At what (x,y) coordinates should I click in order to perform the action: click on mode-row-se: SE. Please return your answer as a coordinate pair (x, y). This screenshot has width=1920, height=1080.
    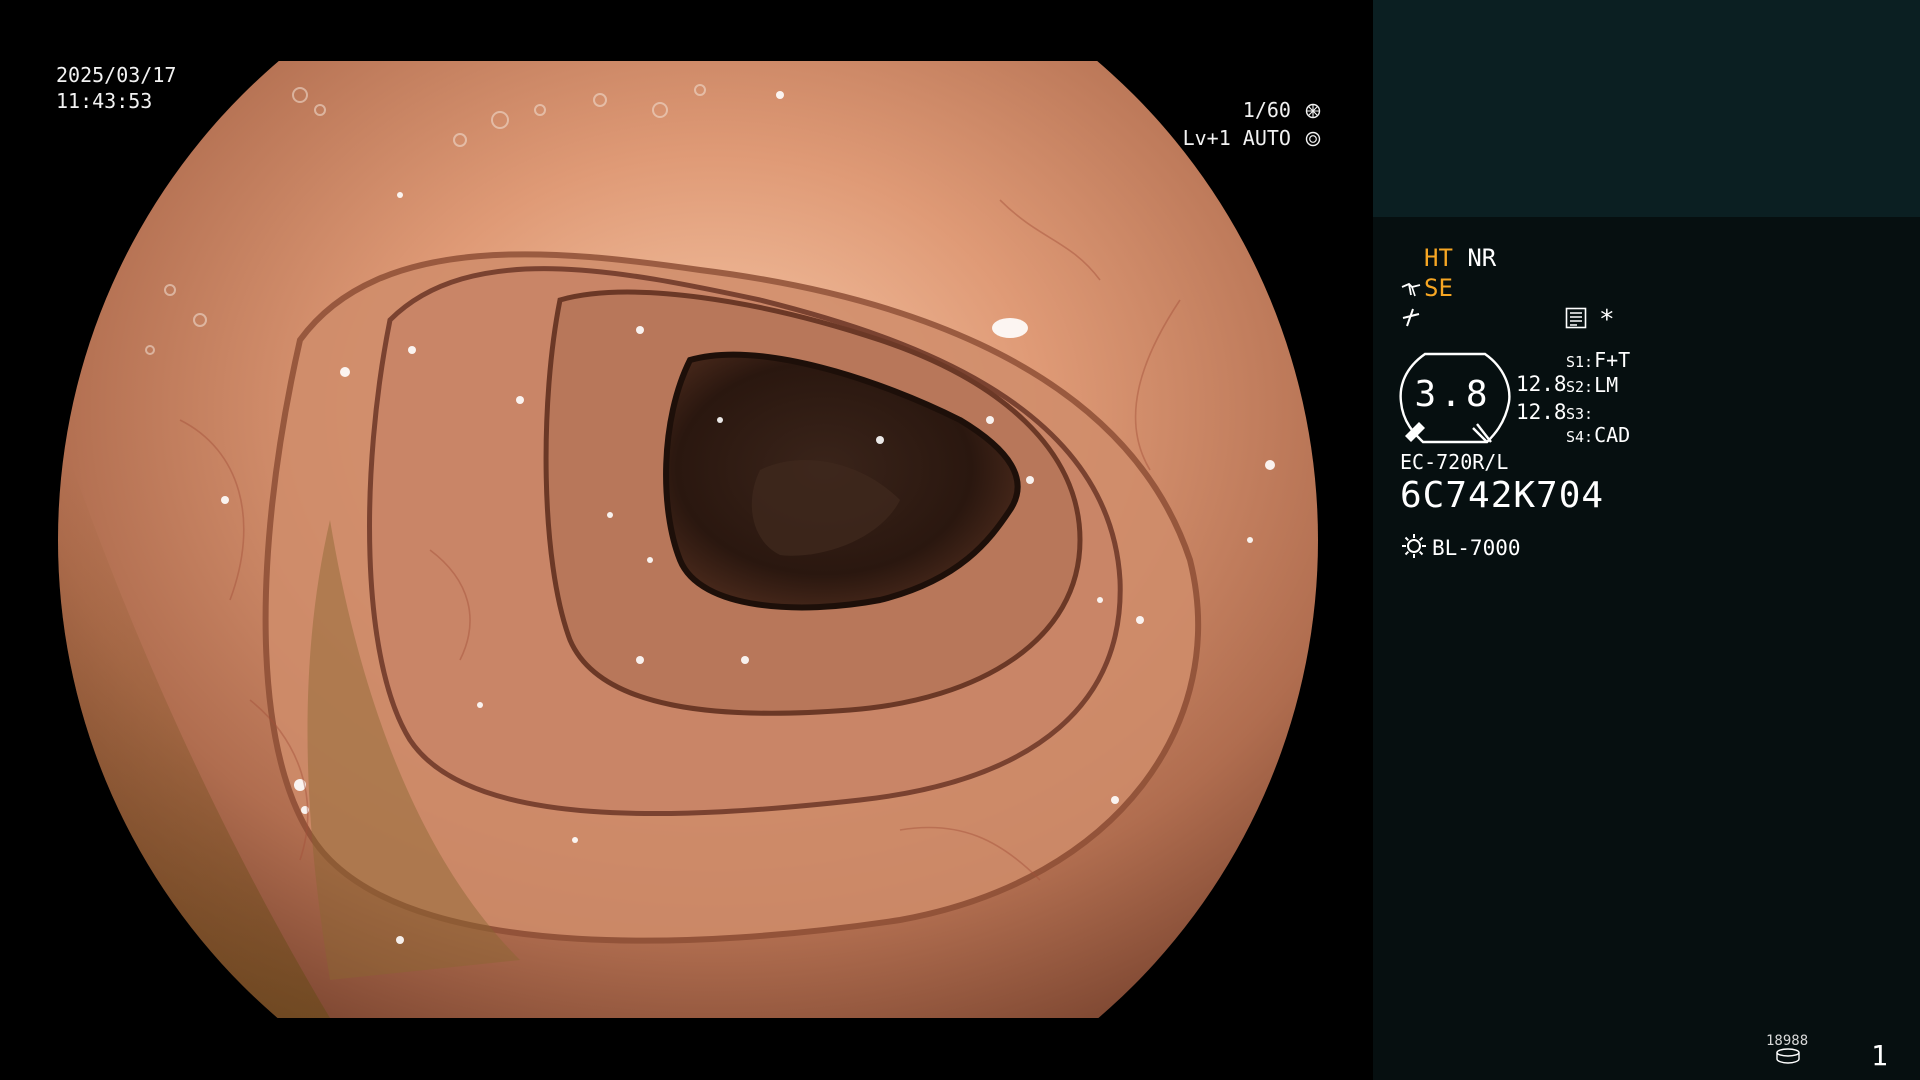
    Looking at the image, I should click on (1426, 288).